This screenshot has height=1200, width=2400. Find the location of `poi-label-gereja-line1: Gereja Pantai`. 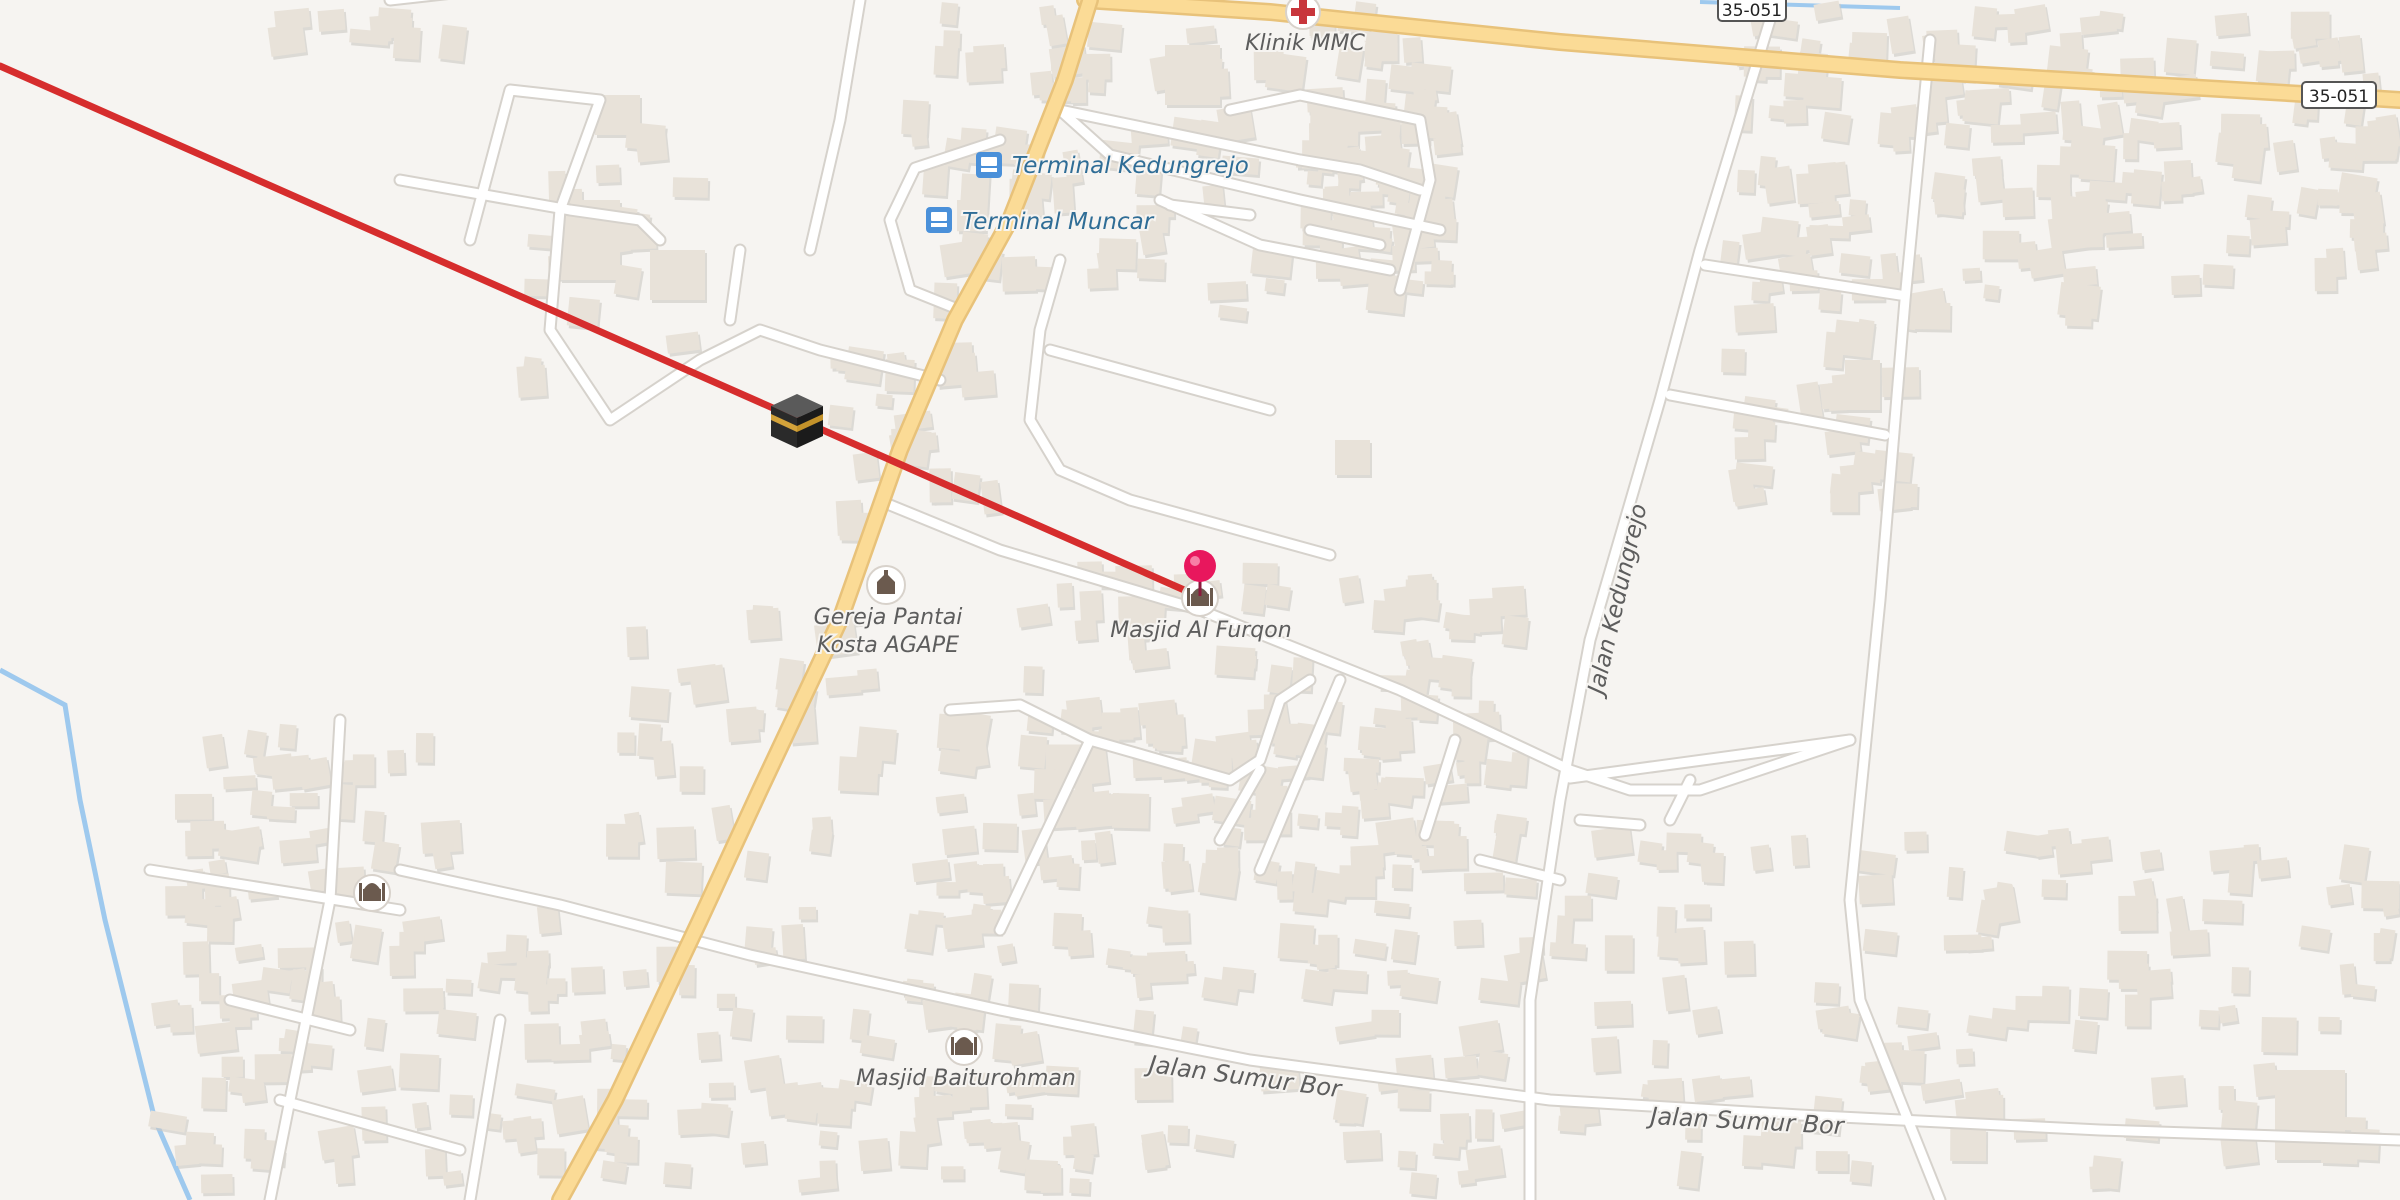

poi-label-gereja-line1: Gereja Pantai is located at coordinates (888, 617).